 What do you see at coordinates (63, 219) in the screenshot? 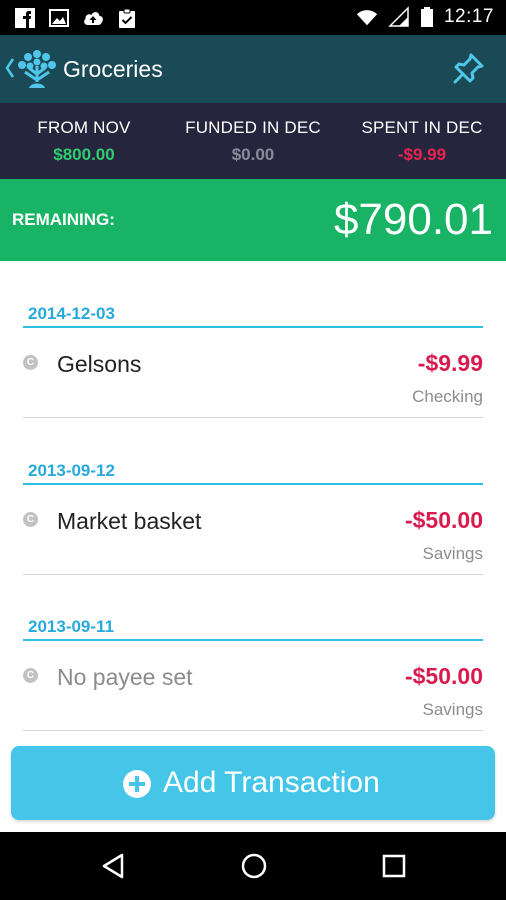
I see `remaining-label: REMAINING:` at bounding box center [63, 219].